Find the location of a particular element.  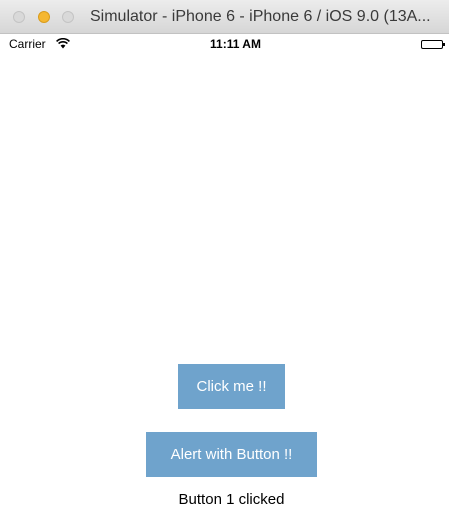

status-time: 11:11 AM is located at coordinates (235, 44).